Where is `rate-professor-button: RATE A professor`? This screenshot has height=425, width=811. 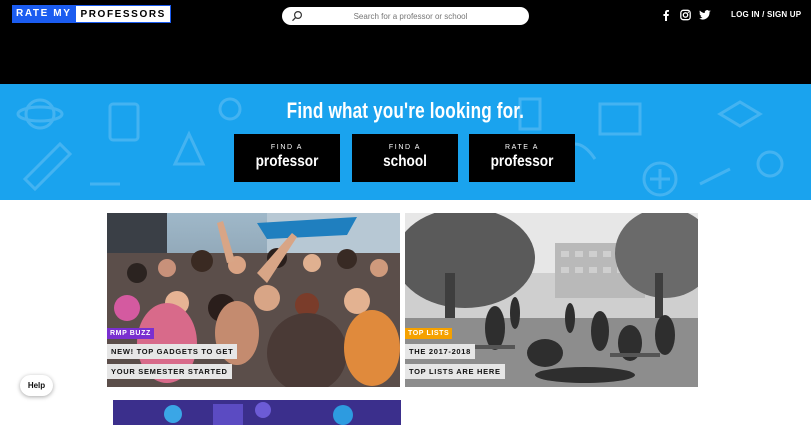
rate-professor-button: RATE A professor is located at coordinates (522, 158).